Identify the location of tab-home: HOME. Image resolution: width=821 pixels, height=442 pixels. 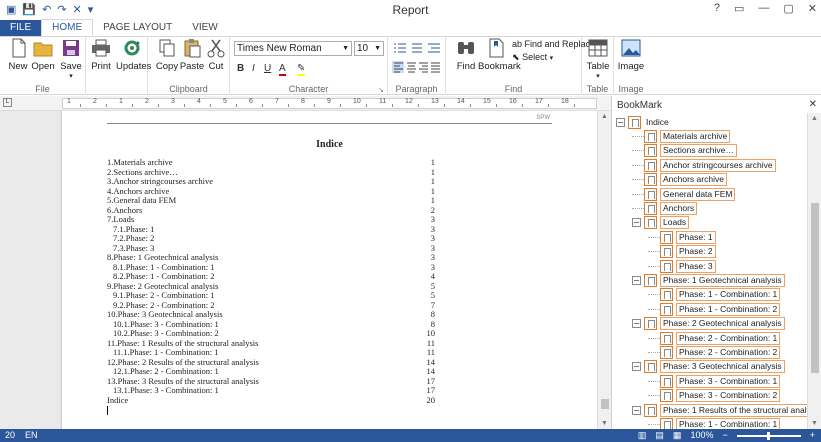
(67, 27).